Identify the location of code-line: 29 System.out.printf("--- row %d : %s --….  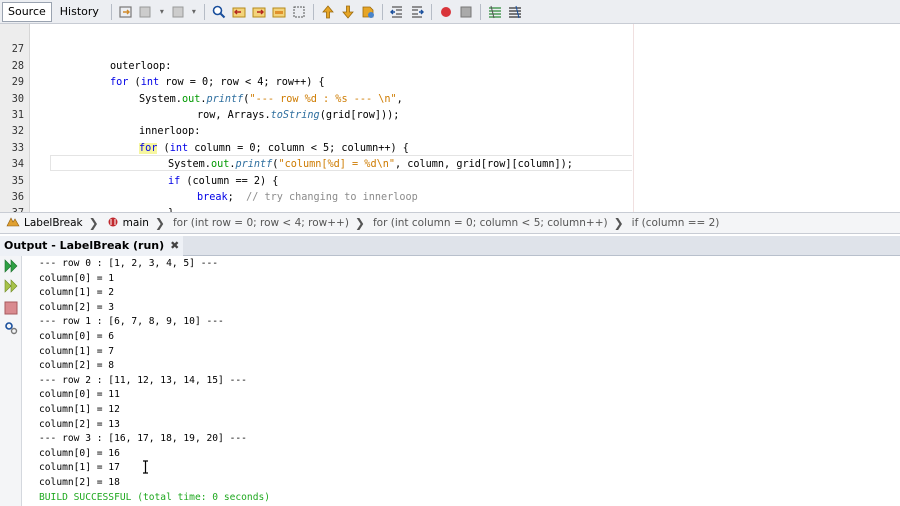
(450, 81).